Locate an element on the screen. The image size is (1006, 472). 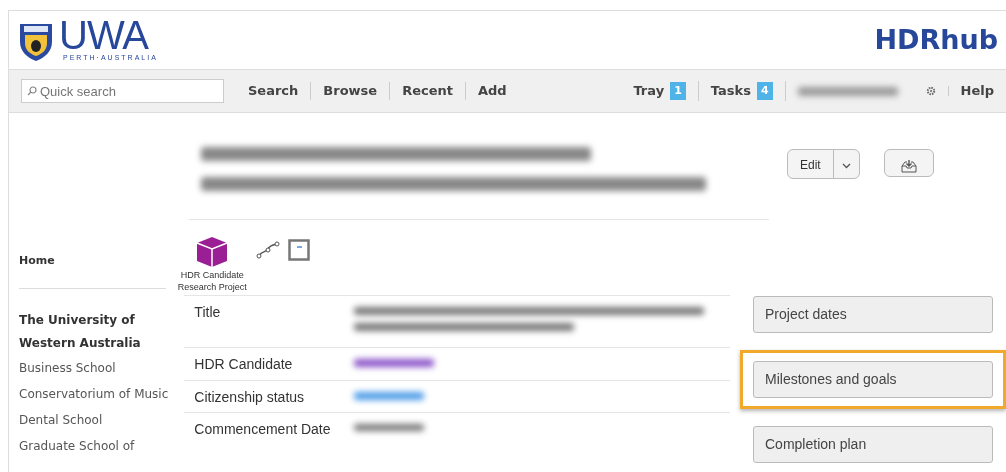
nav-link-item: Recent is located at coordinates (428, 91).